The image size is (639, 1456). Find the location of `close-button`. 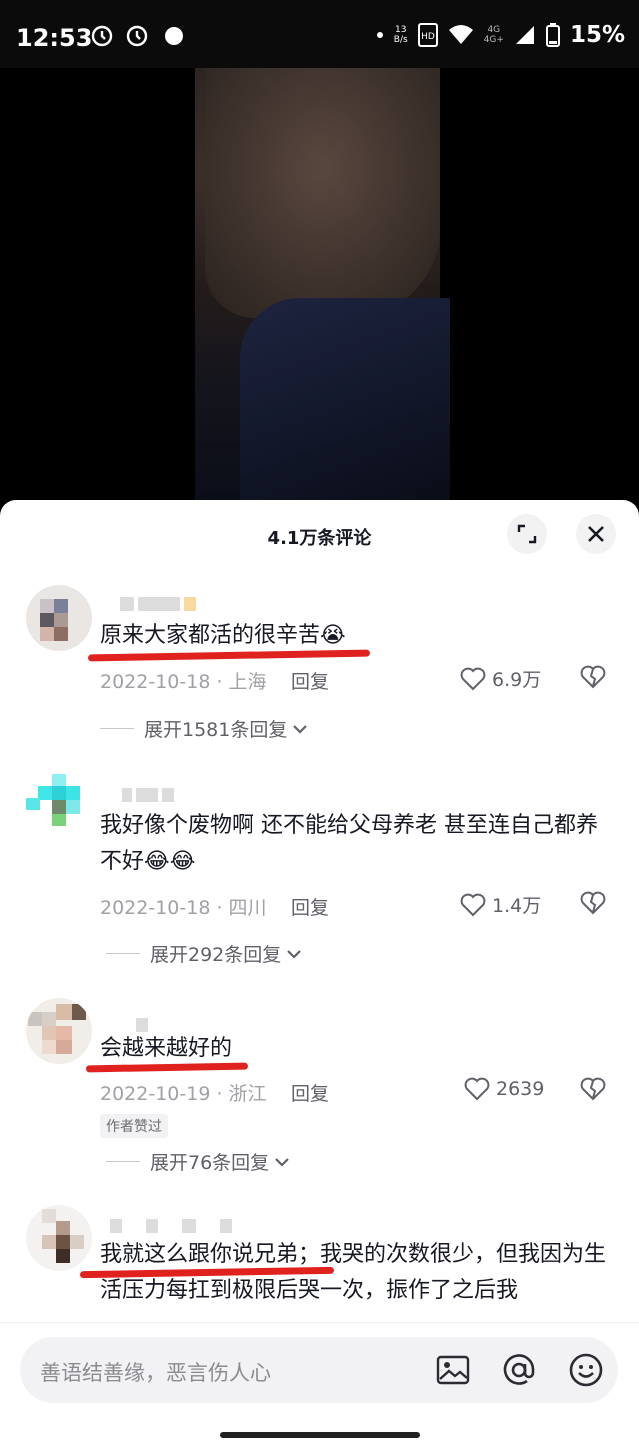

close-button is located at coordinates (596, 534).